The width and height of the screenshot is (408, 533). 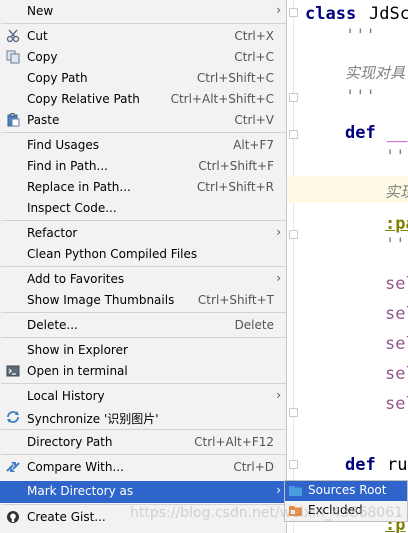 What do you see at coordinates (52, 233) in the screenshot?
I see `menu-item-label: Refactor` at bounding box center [52, 233].